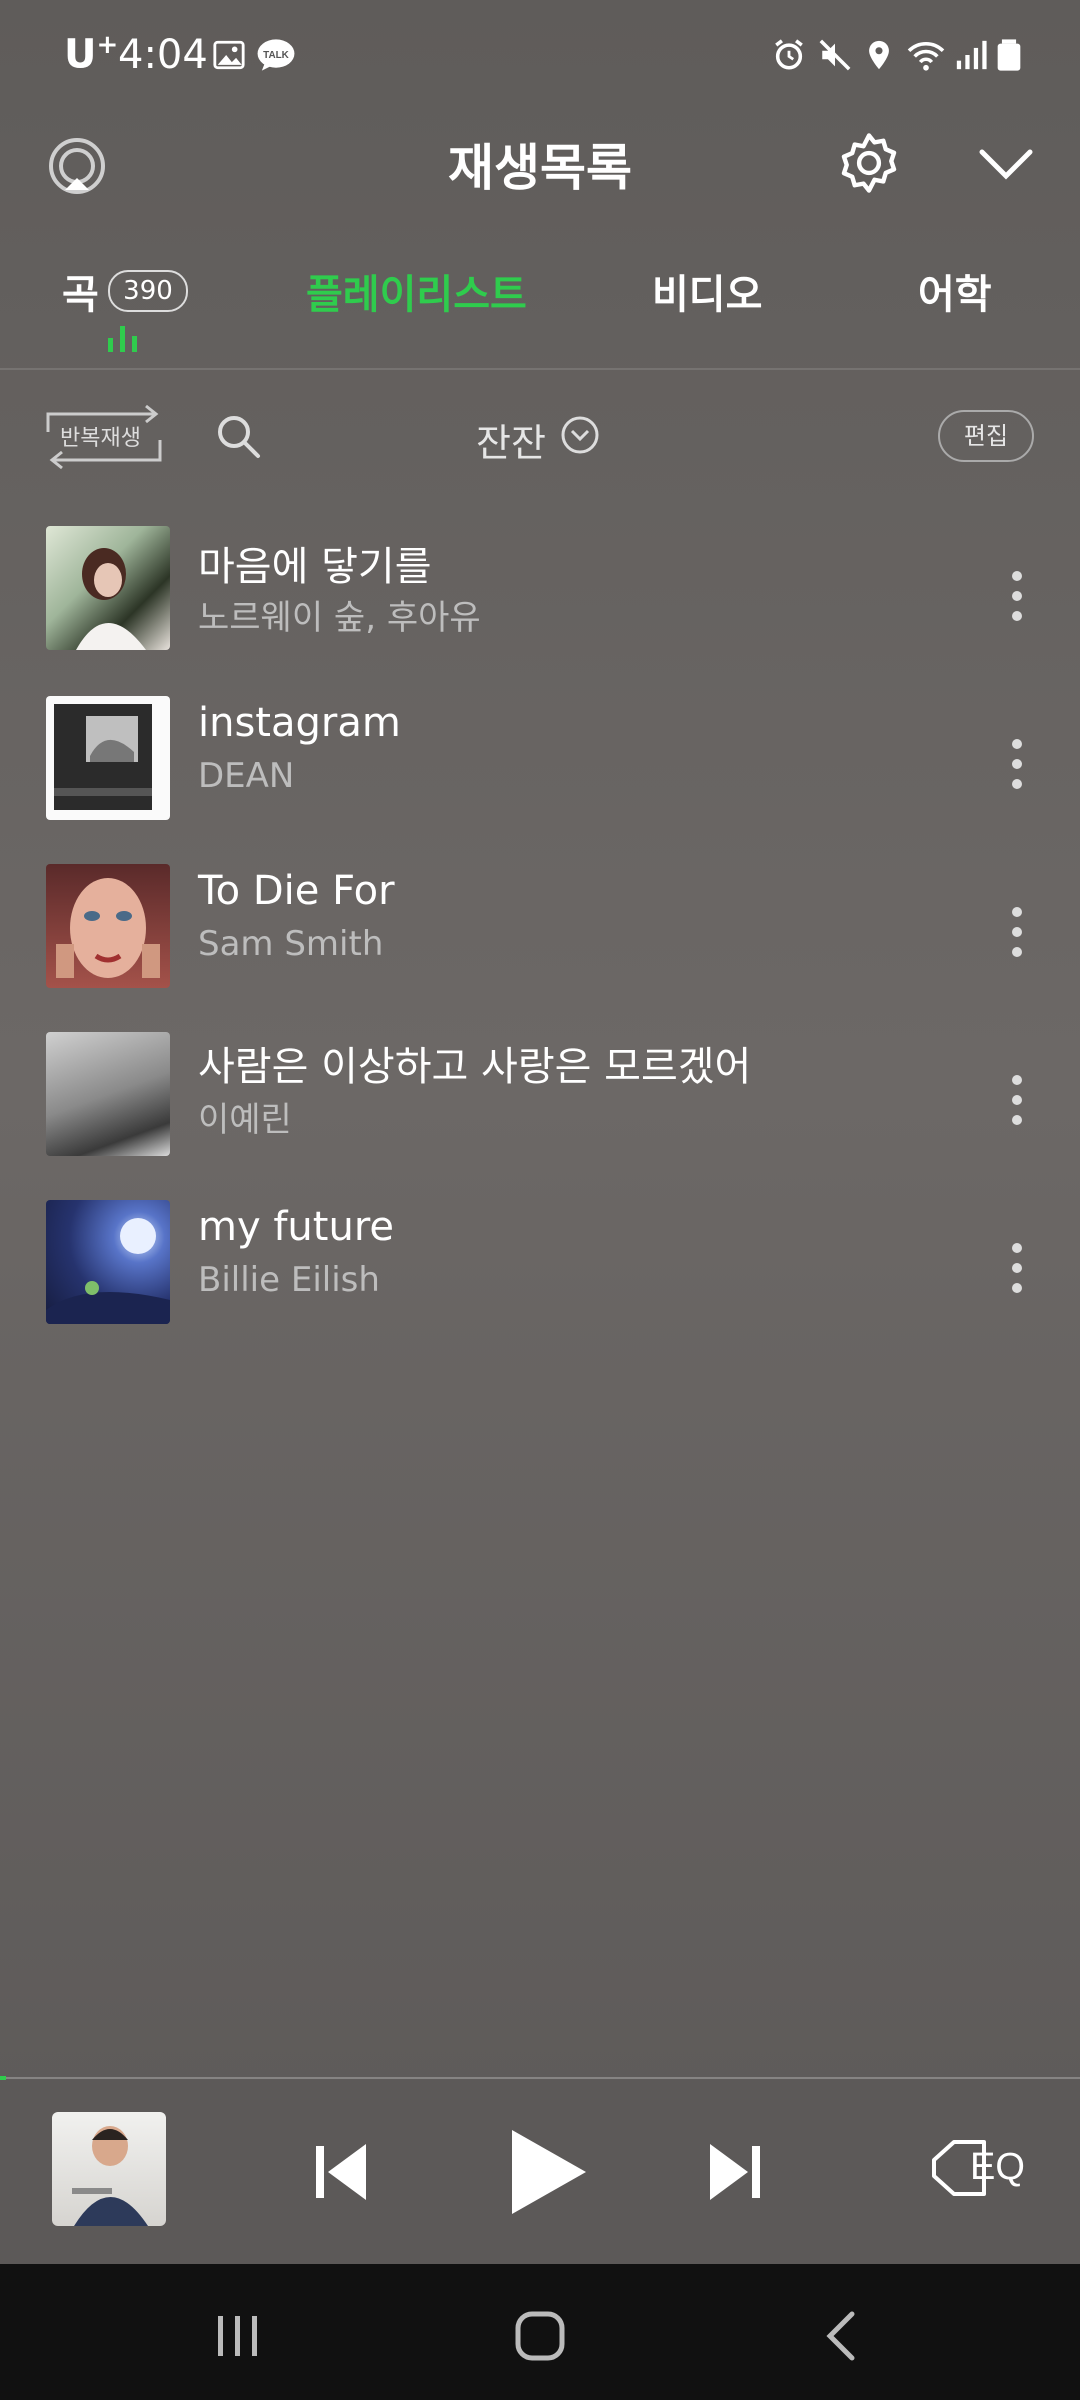 Image resolution: width=1080 pixels, height=2400 pixels. I want to click on track-title: my future, so click(296, 1227).